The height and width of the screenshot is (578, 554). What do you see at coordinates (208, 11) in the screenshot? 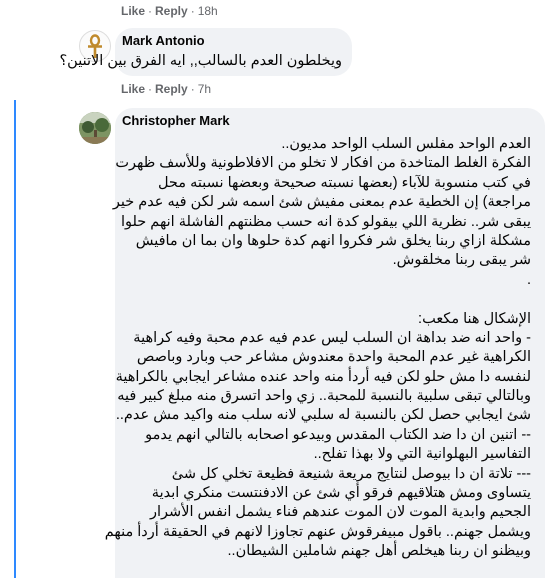
I see `comment-timestamp: 18h` at bounding box center [208, 11].